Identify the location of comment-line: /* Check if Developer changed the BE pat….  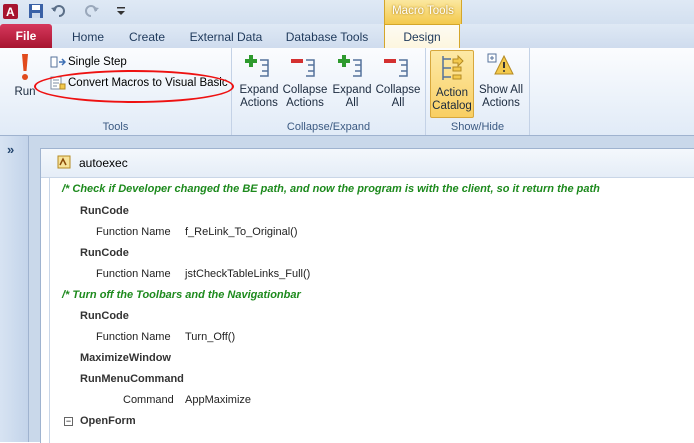
(331, 189).